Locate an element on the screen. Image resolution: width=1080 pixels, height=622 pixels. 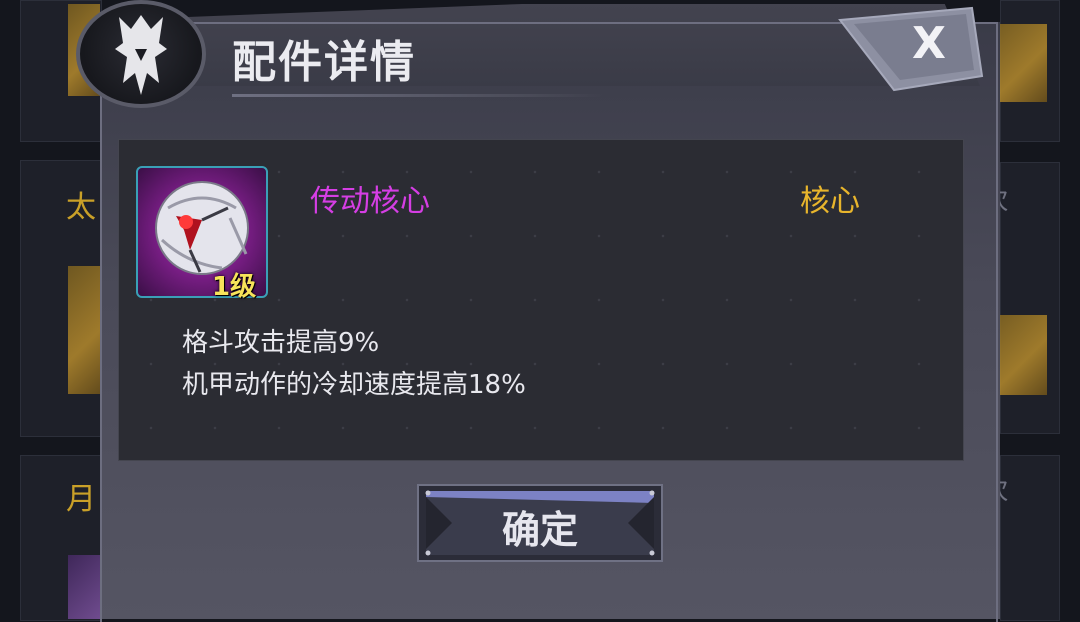
item-type: 核心 is located at coordinates (830, 201).